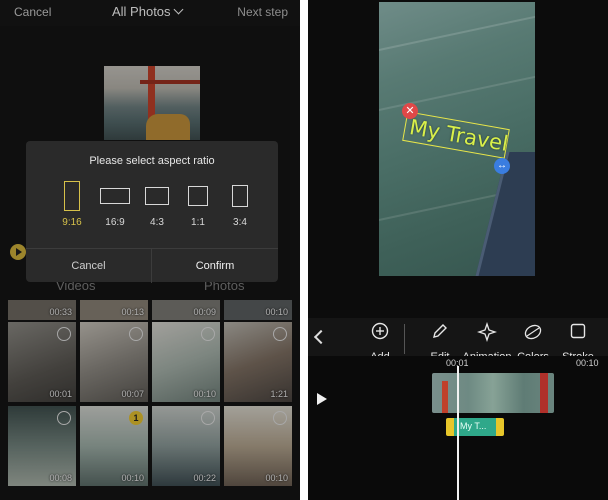  I want to click on playhead, so click(458, 433).